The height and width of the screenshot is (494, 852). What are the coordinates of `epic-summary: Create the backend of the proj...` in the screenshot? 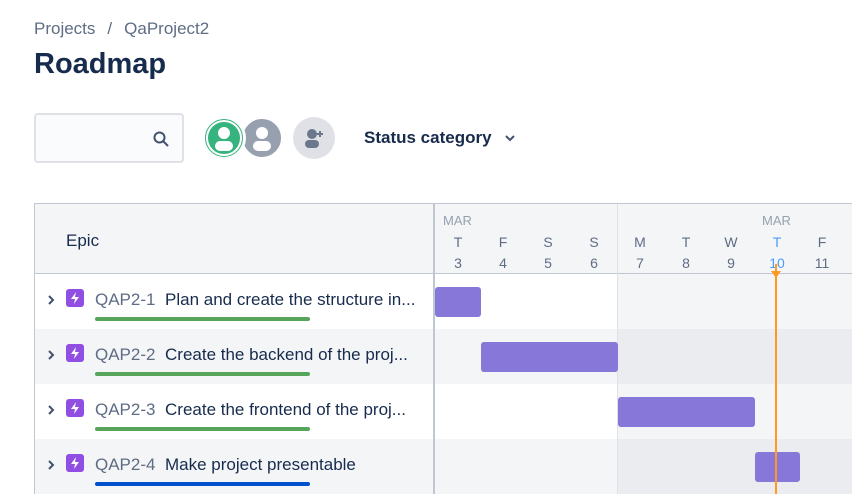 It's located at (286, 355).